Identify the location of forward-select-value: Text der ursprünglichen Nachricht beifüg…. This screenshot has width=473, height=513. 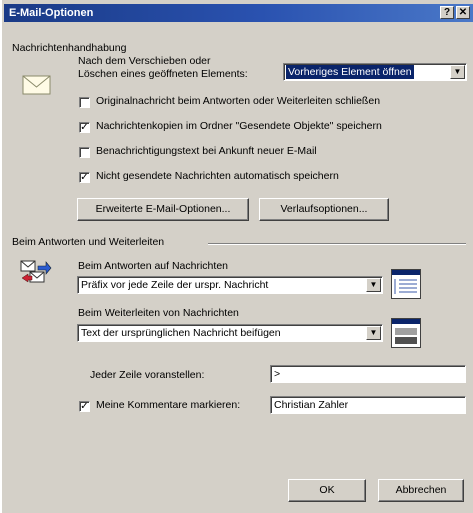
(181, 333).